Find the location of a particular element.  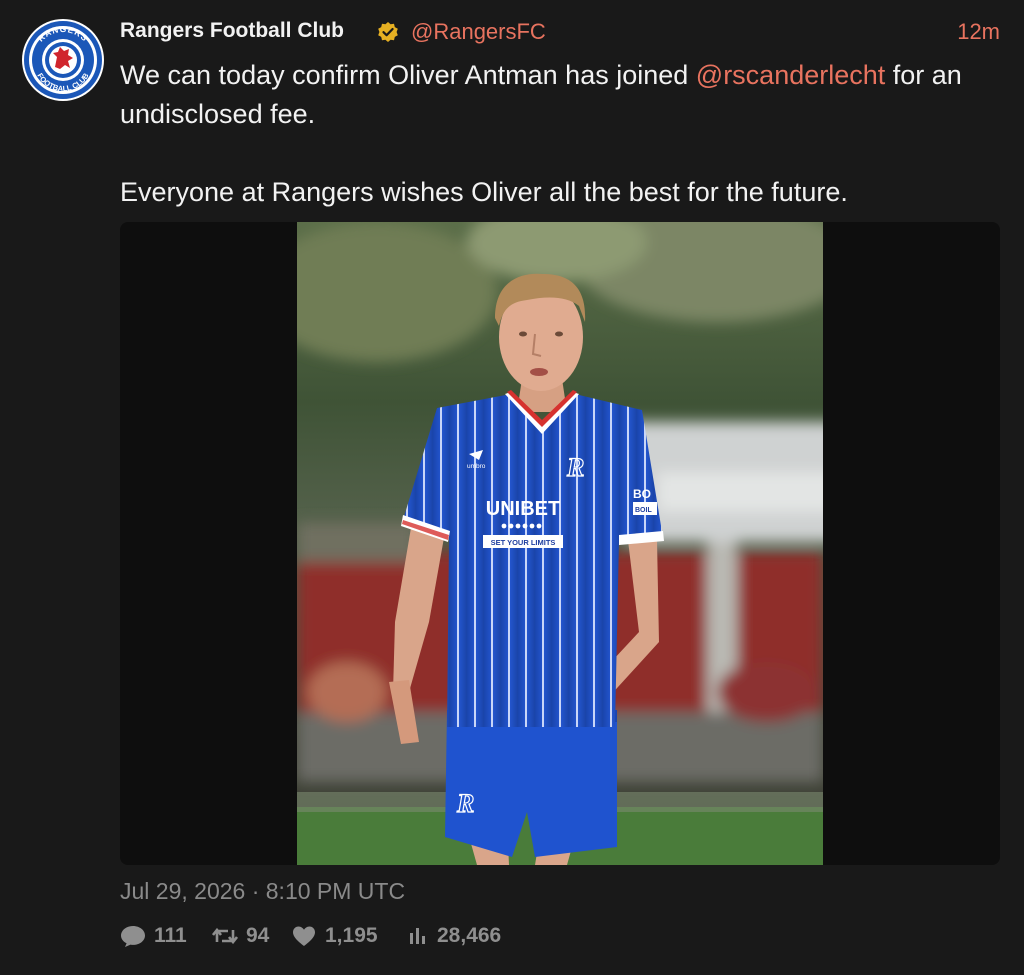

retweet-count: 94 is located at coordinates (258, 935).